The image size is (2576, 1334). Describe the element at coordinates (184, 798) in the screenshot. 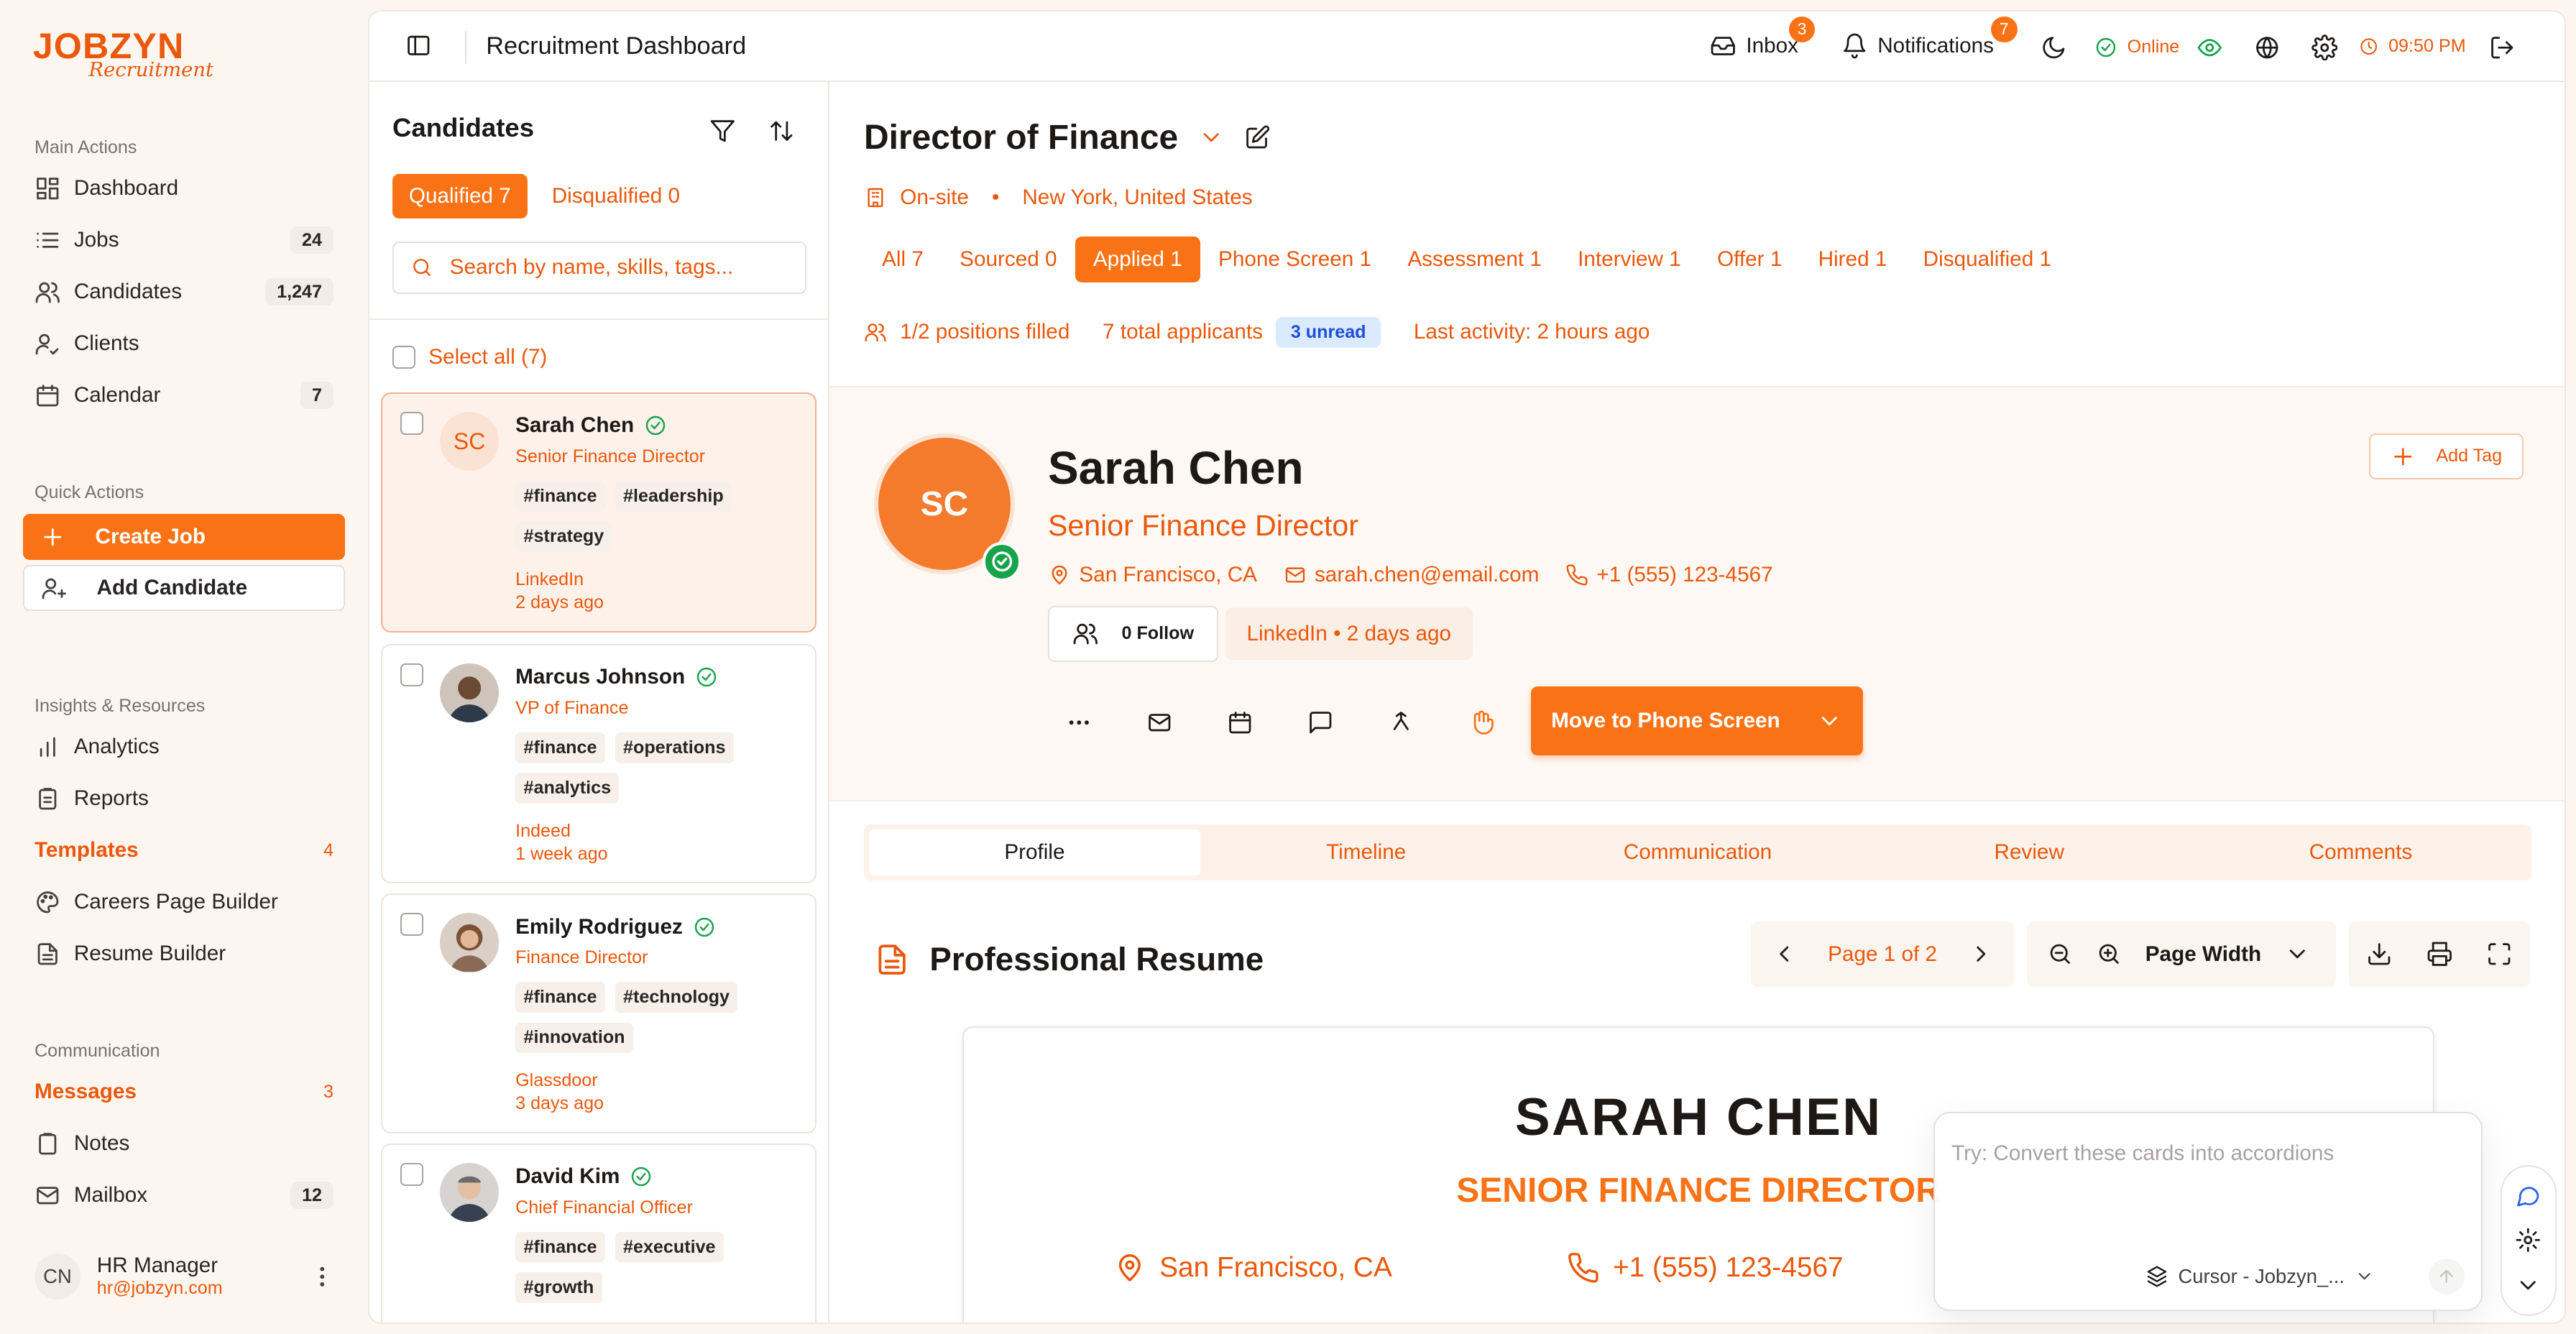

I see `sidebar-item-reports: Reports` at that location.